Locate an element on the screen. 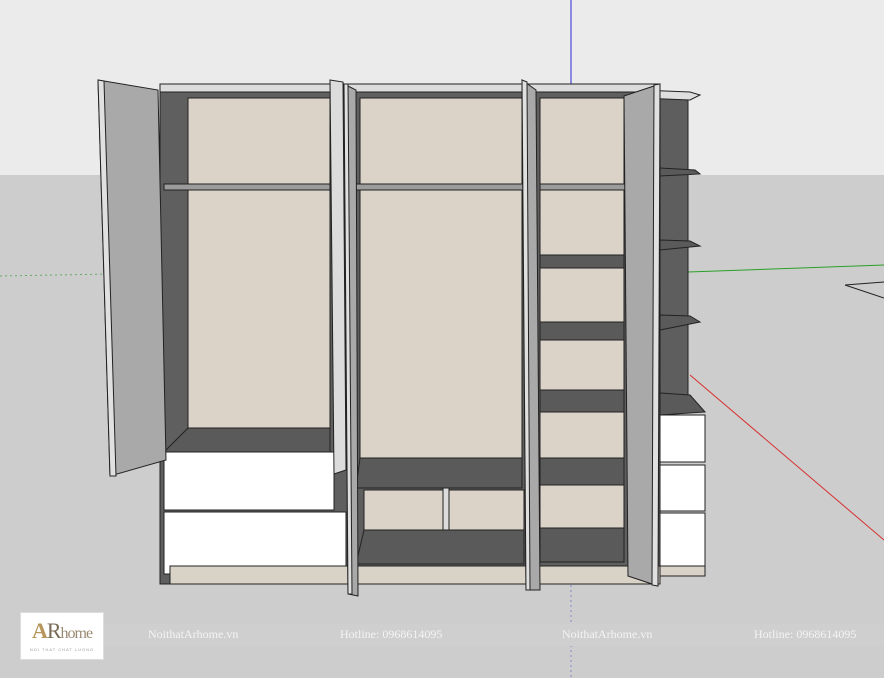 This screenshot has height=678, width=884. top-panel is located at coordinates (410, 88).